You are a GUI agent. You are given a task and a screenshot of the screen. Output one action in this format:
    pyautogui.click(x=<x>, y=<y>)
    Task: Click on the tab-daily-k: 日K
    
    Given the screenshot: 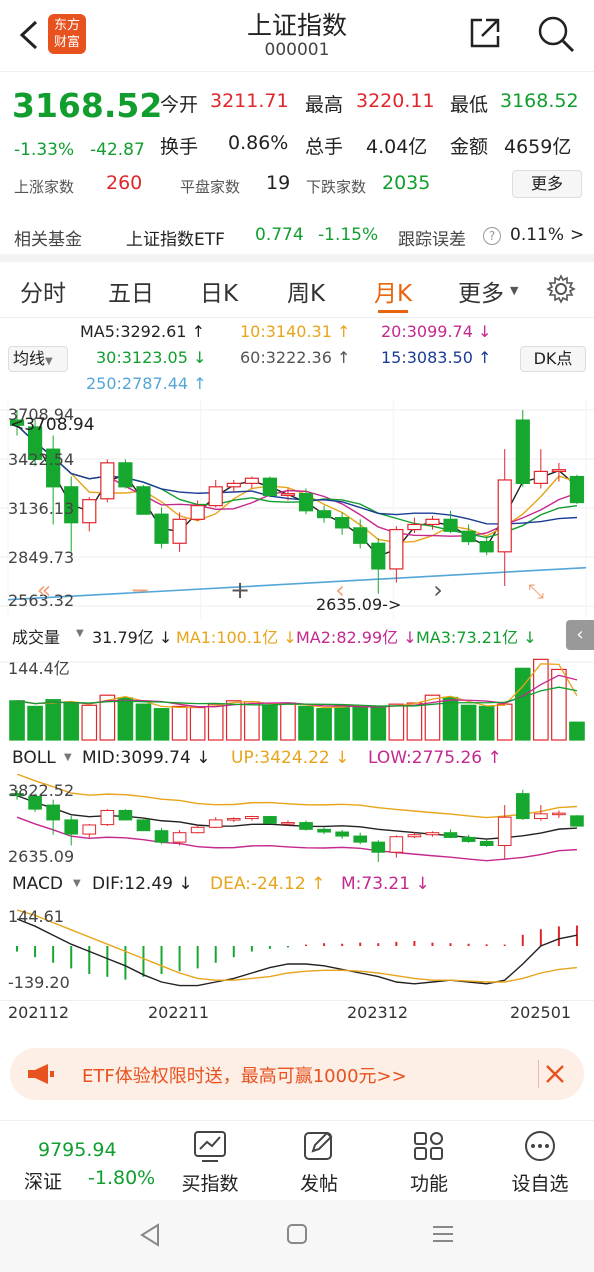 What is the action you would take?
    pyautogui.click(x=219, y=291)
    